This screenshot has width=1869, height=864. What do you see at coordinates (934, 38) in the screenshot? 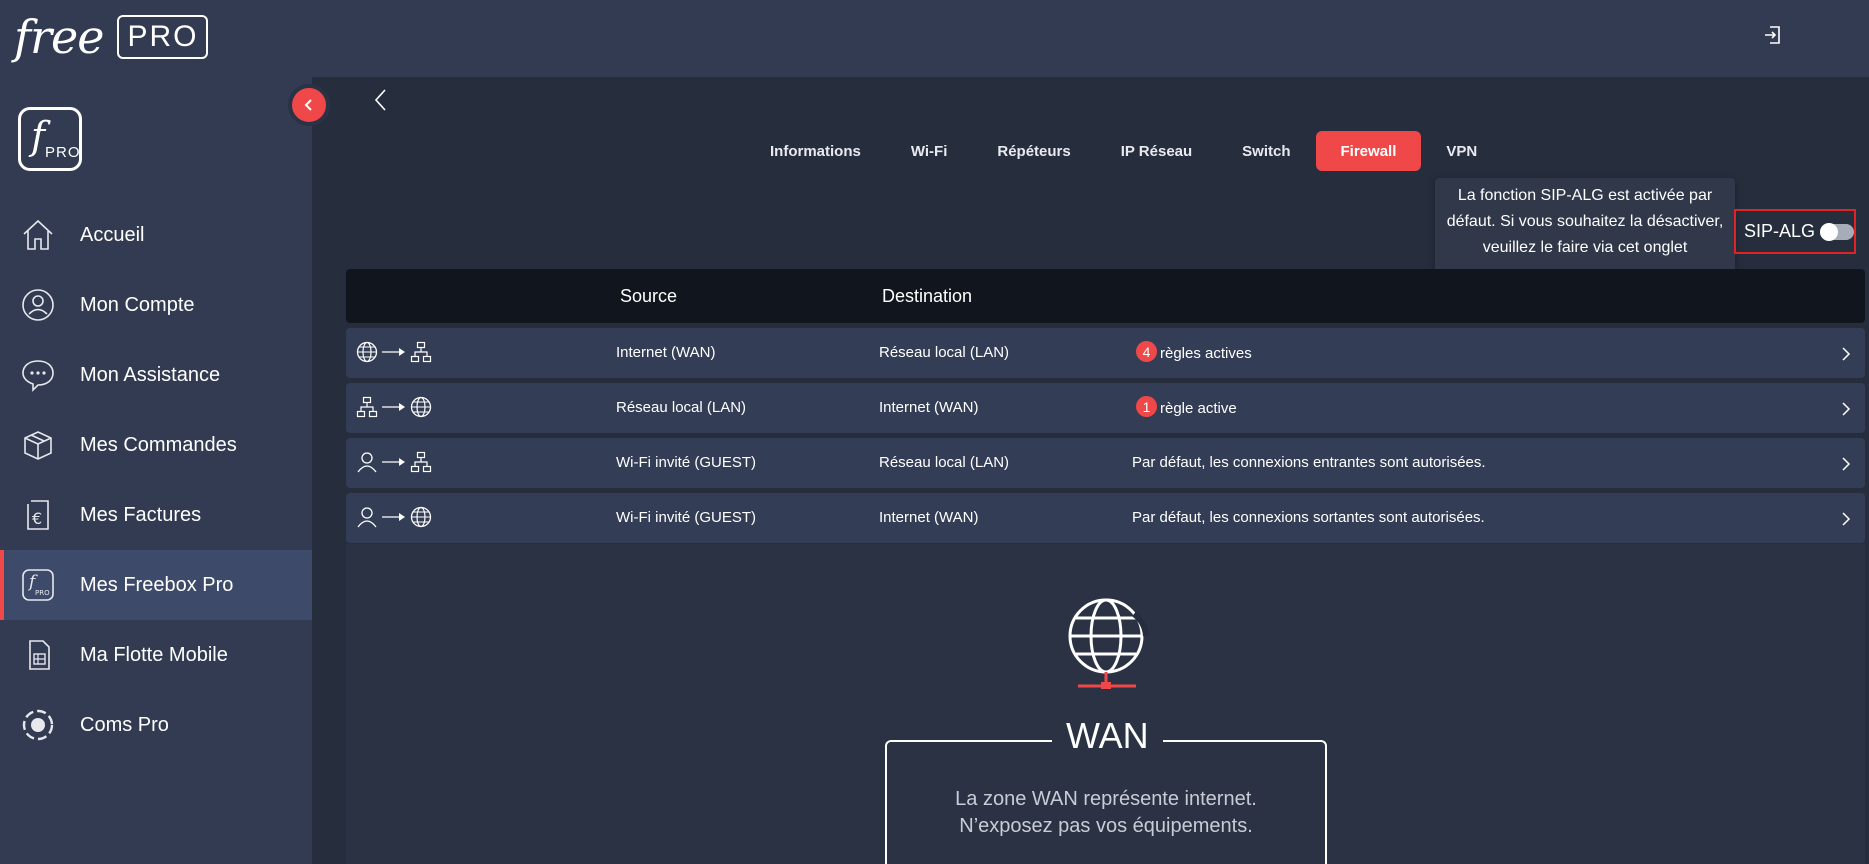
I see `top-bar: free PRO` at bounding box center [934, 38].